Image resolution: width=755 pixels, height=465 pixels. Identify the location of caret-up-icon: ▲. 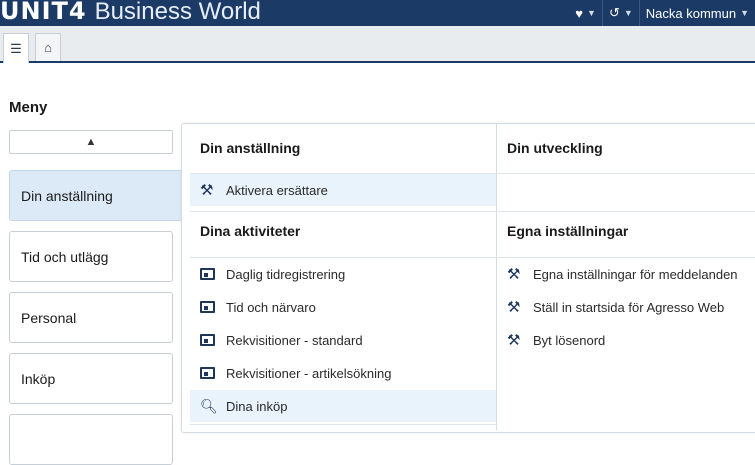
(91, 142).